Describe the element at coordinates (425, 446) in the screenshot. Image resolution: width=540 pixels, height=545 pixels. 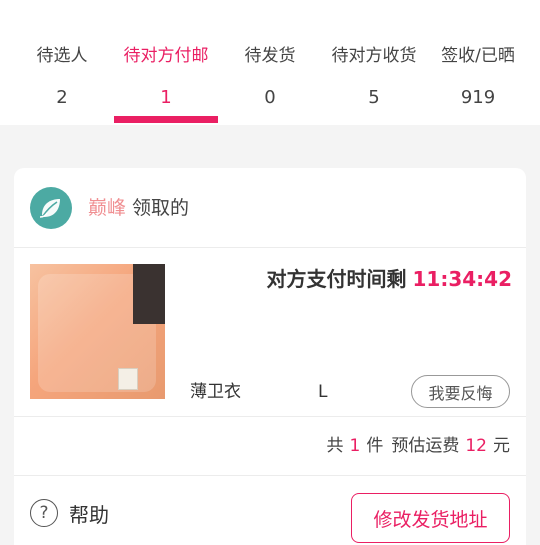
I see `shipping-label: 预估运费` at that location.